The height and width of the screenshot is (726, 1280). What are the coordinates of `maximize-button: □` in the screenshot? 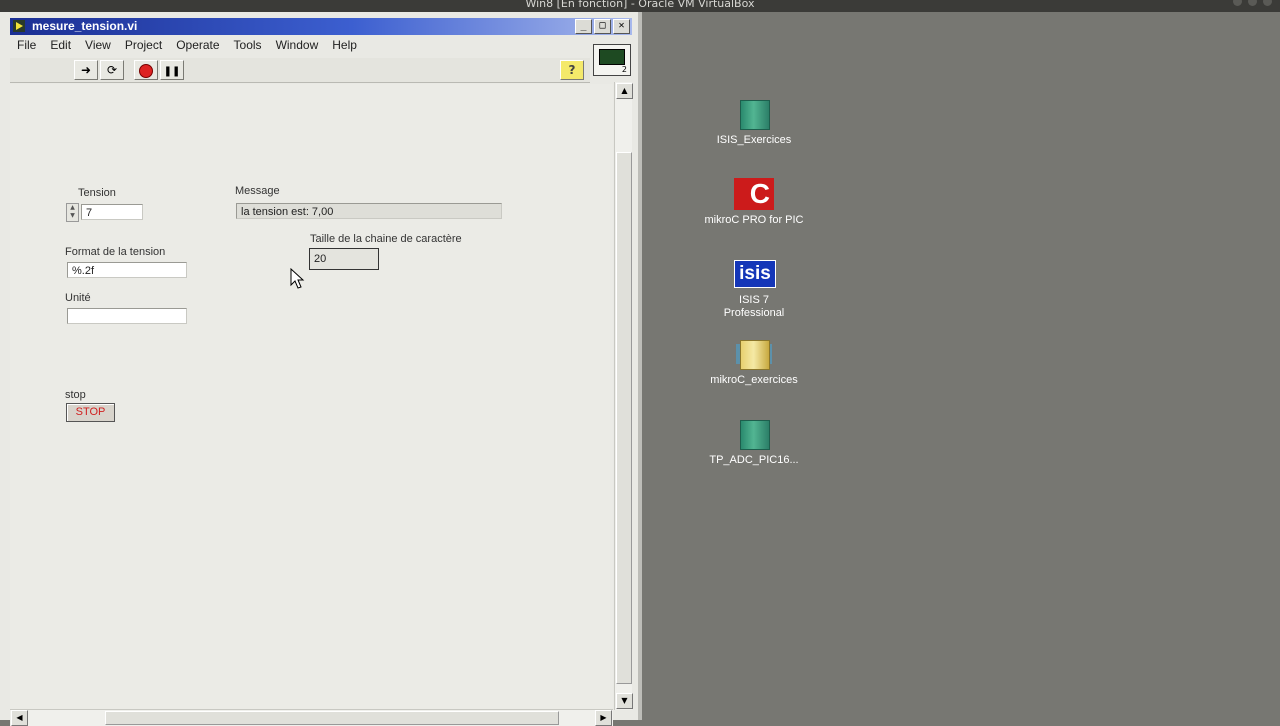 It's located at (602, 26).